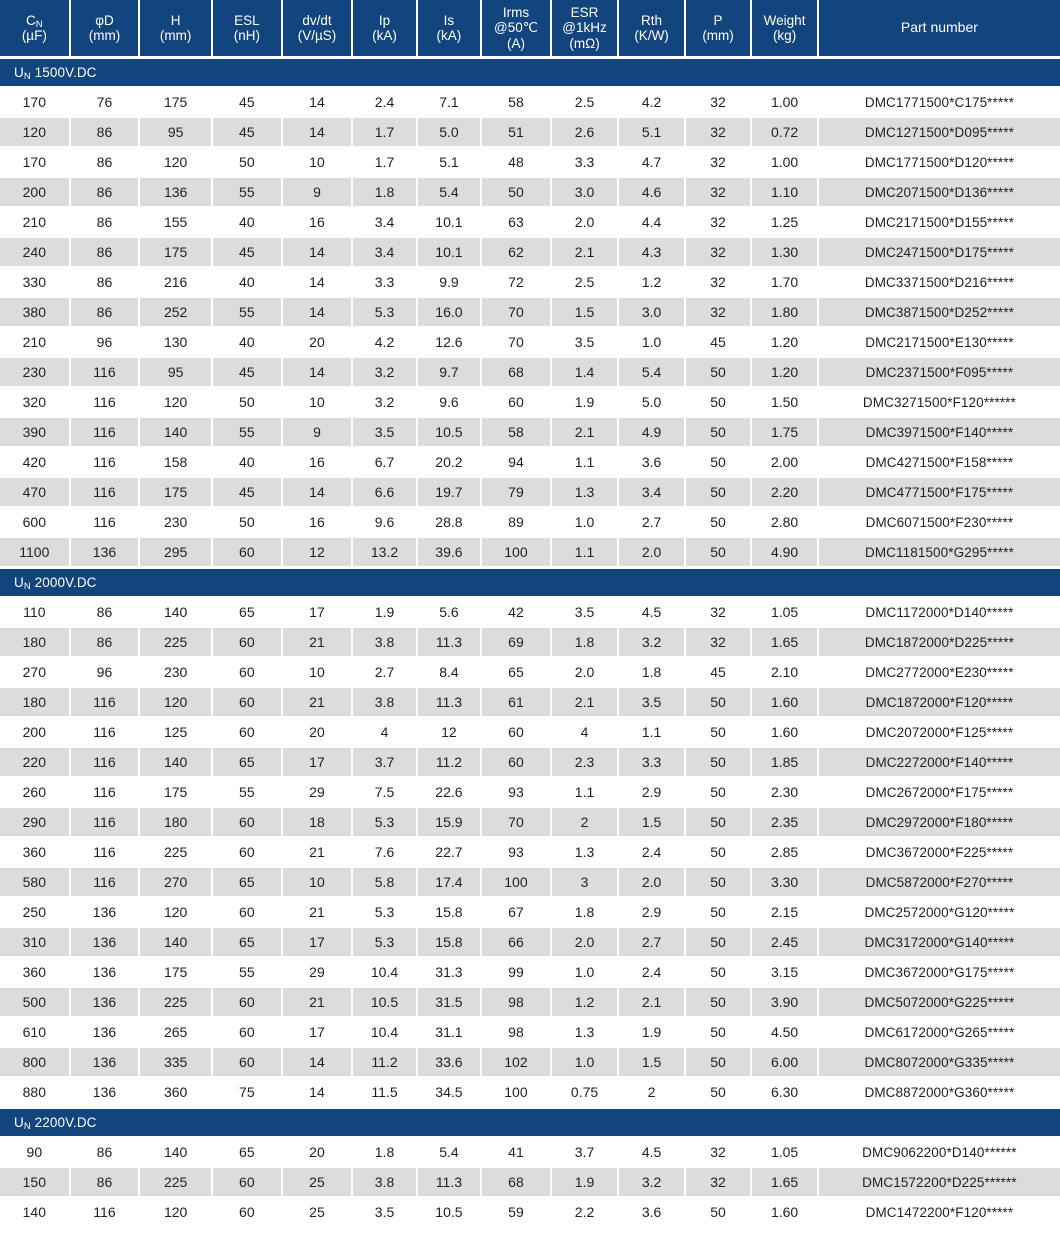  I want to click on cell-part: DMC6172000*G265*****, so click(939, 1033).